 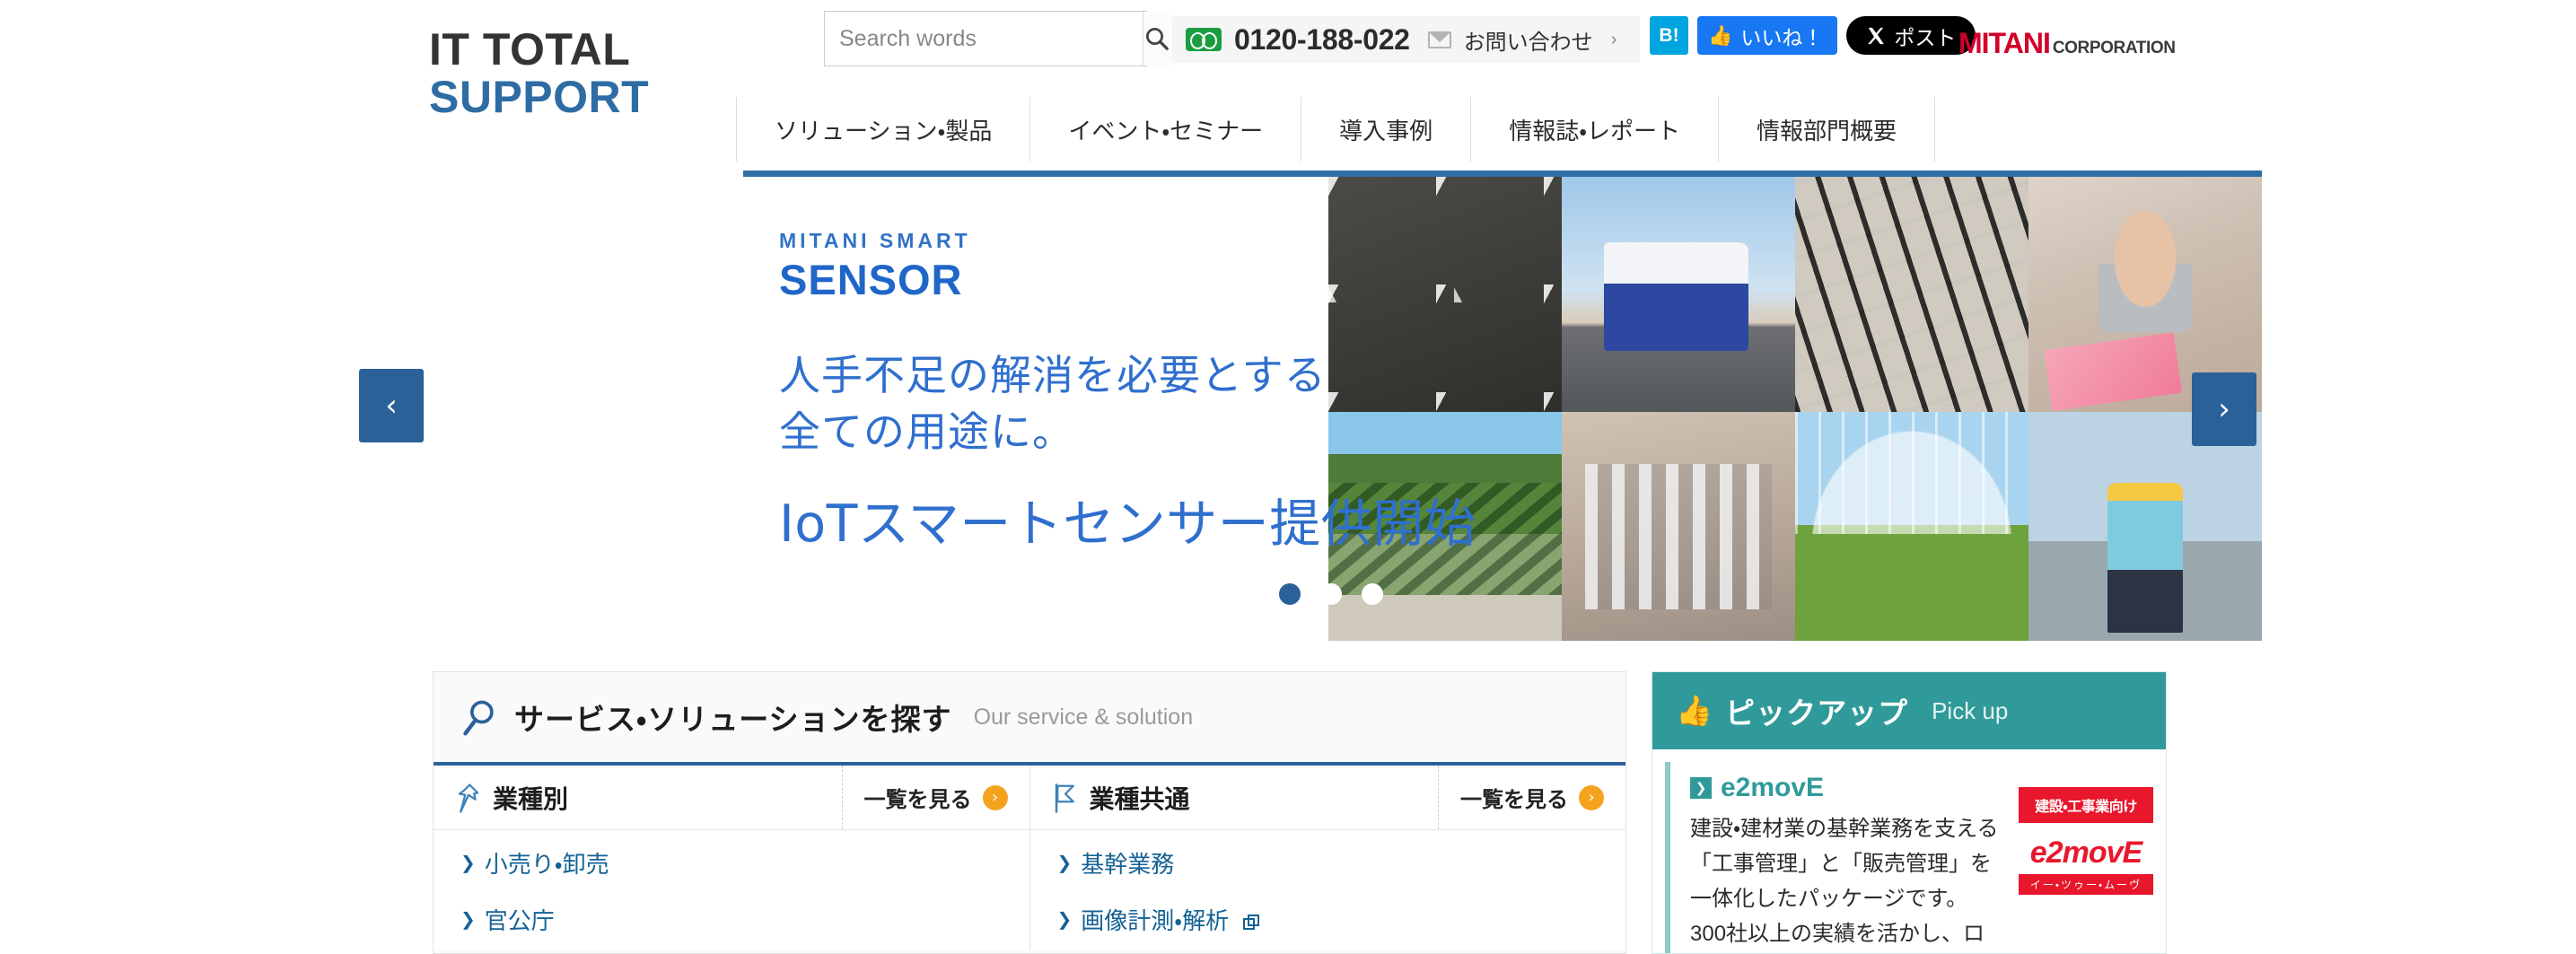 What do you see at coordinates (1328, 883) in the screenshot?
I see `service-link-list: ❯ 基幹業務 ❯ 画像計測・解析` at bounding box center [1328, 883].